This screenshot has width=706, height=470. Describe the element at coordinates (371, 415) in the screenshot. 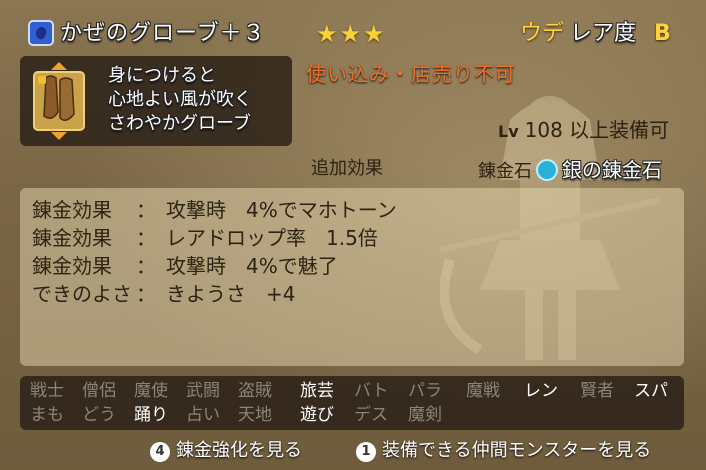

I see `job-label: デス` at that location.